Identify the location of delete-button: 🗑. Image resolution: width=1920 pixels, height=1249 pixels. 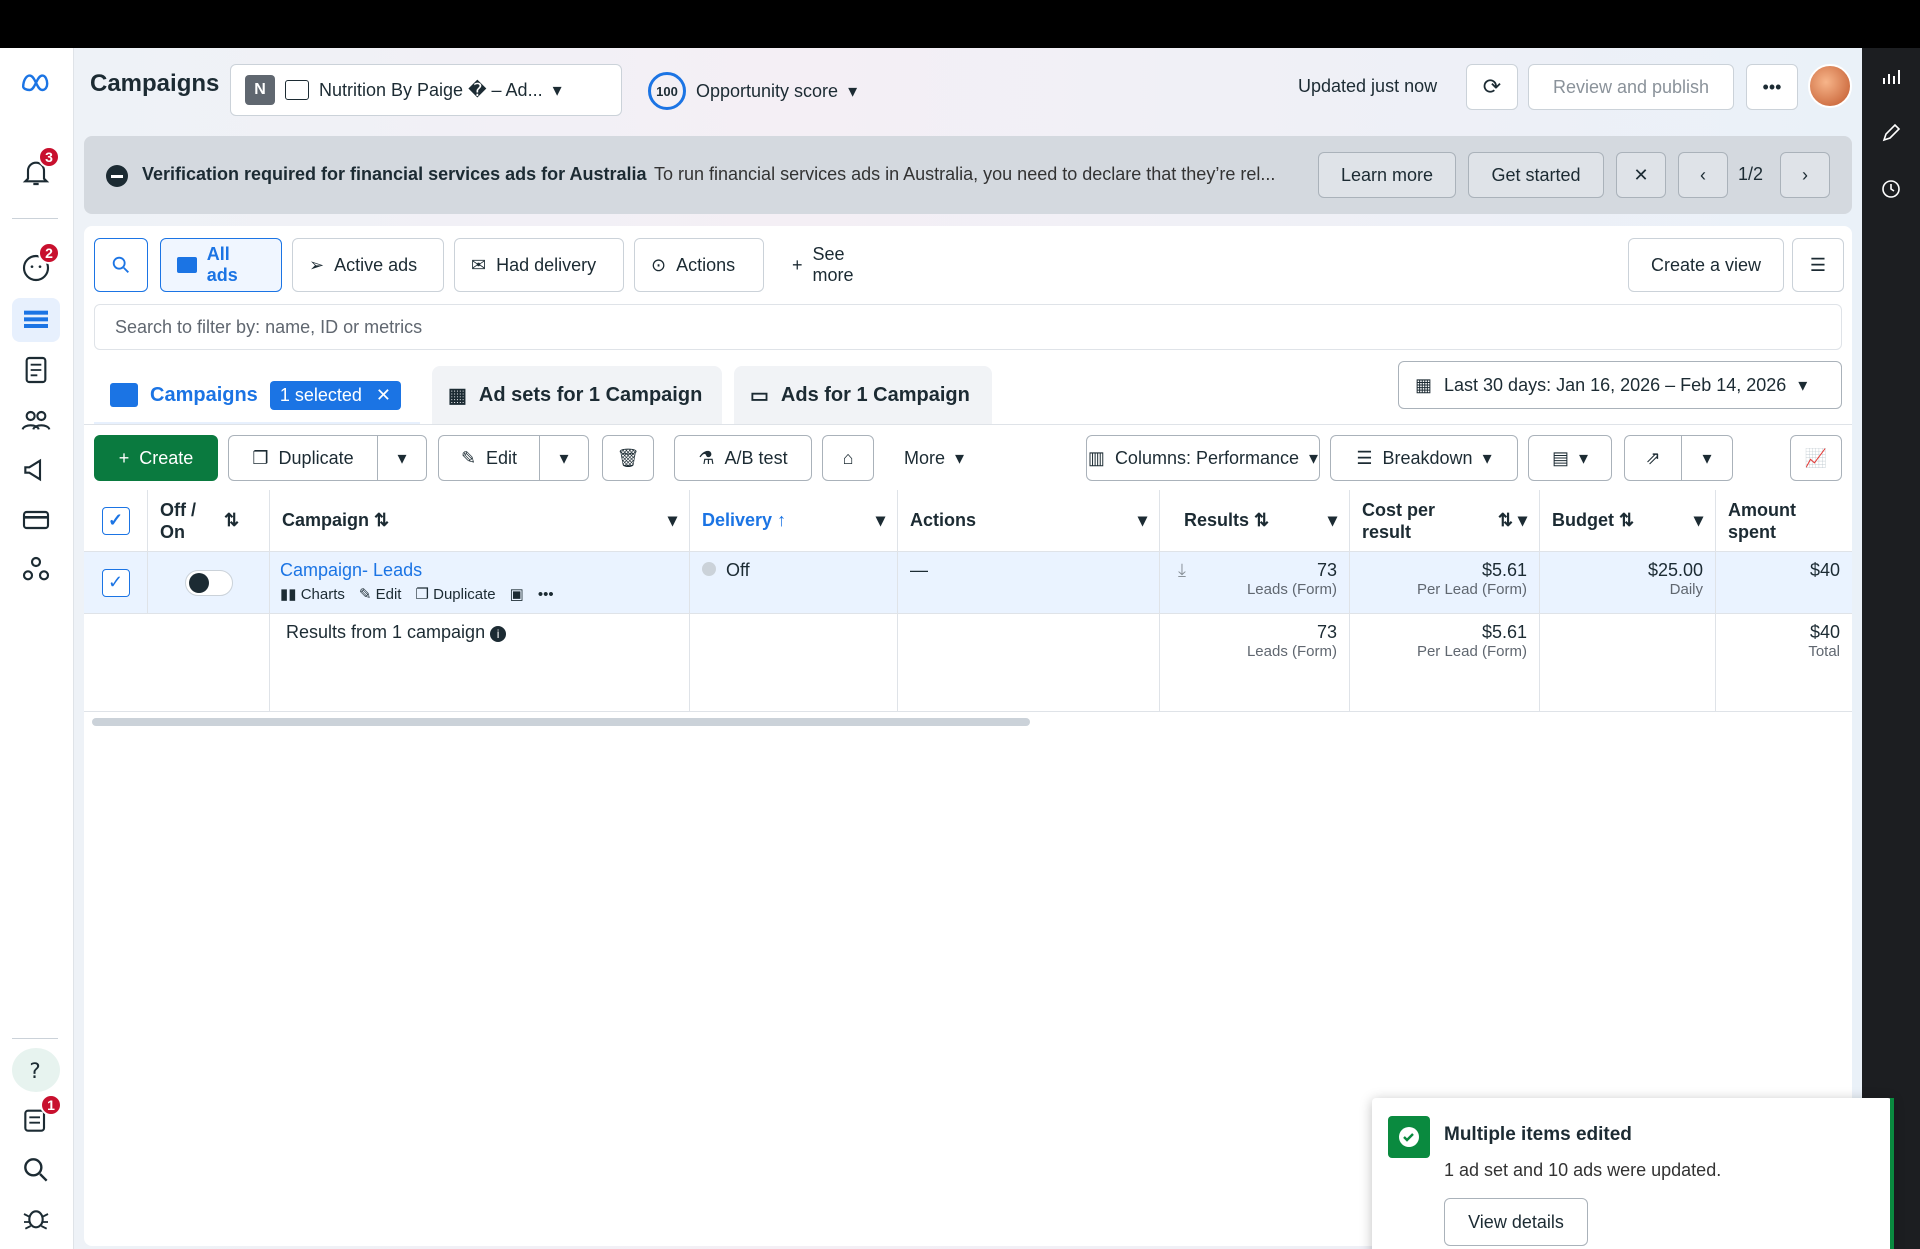
(628, 458).